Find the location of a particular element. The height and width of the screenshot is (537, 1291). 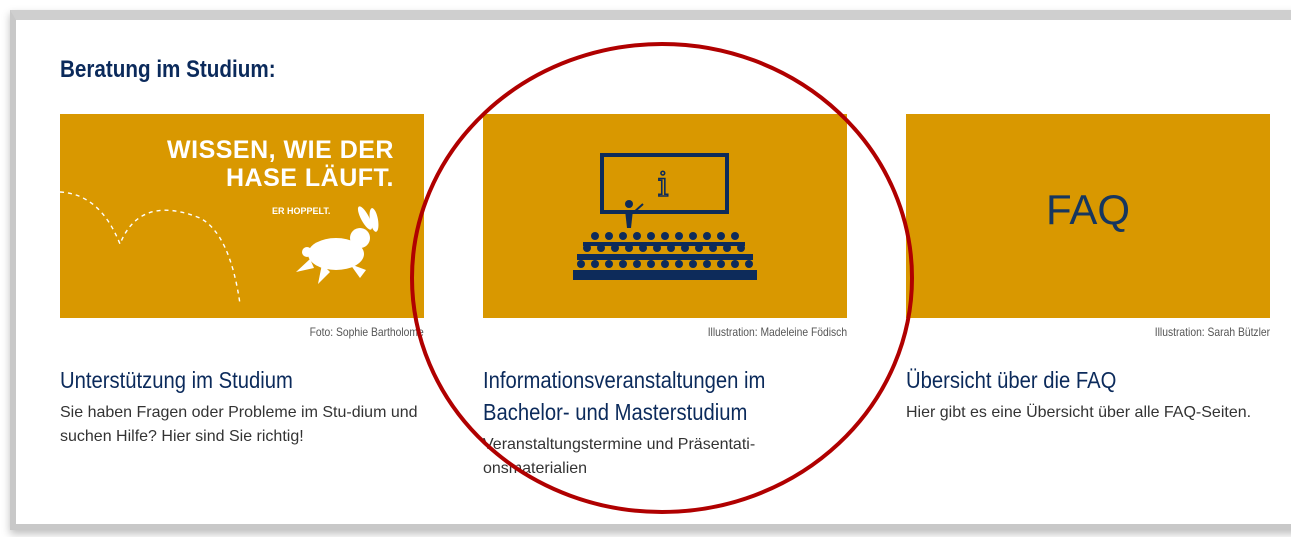

section-heading: Beratung im Studium: is located at coordinates (168, 69).